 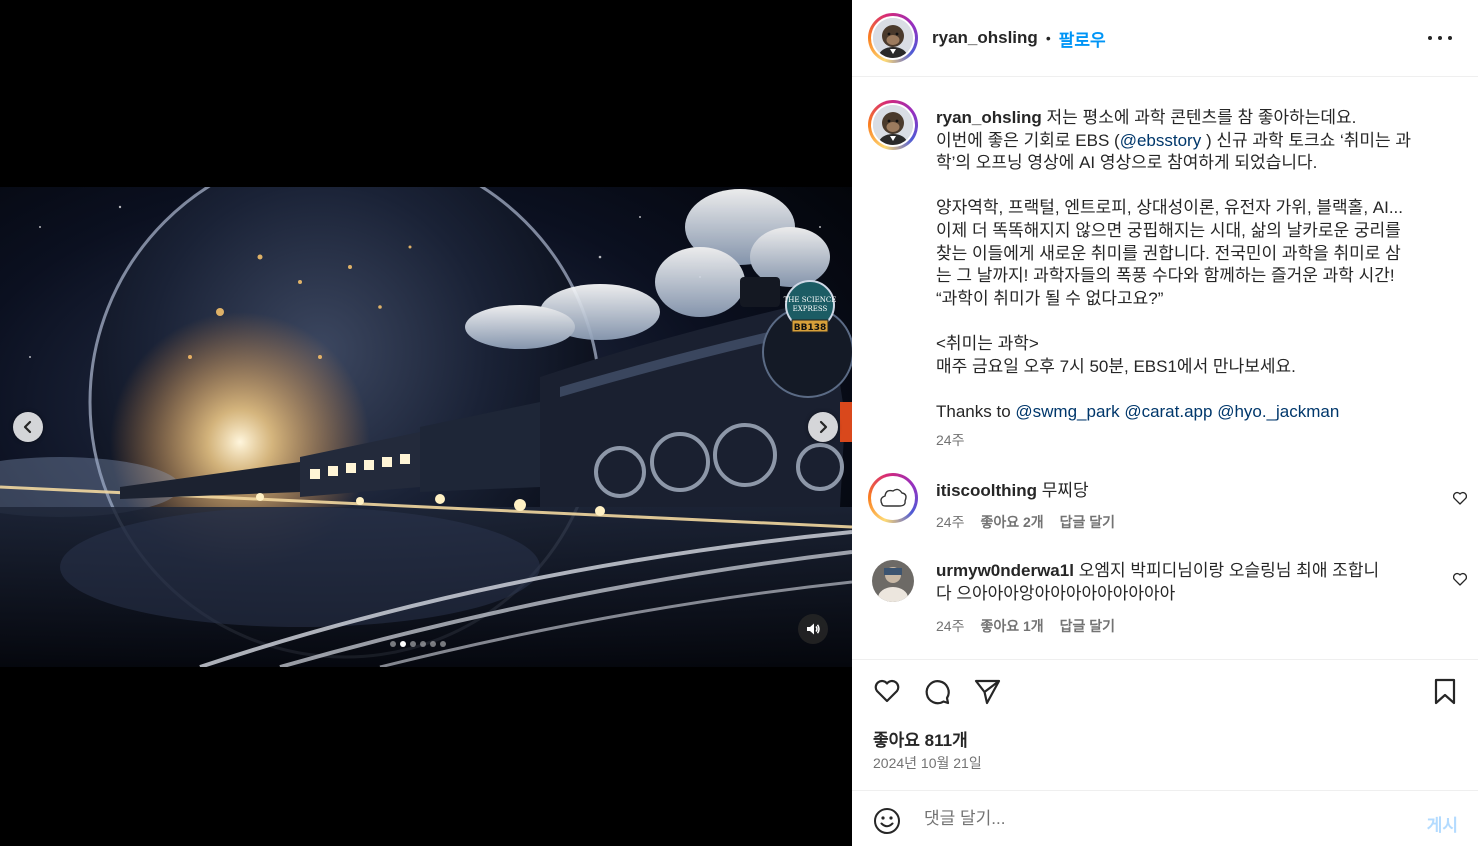 What do you see at coordinates (1168, 411) in the screenshot?
I see `mention-link: @carat.app` at bounding box center [1168, 411].